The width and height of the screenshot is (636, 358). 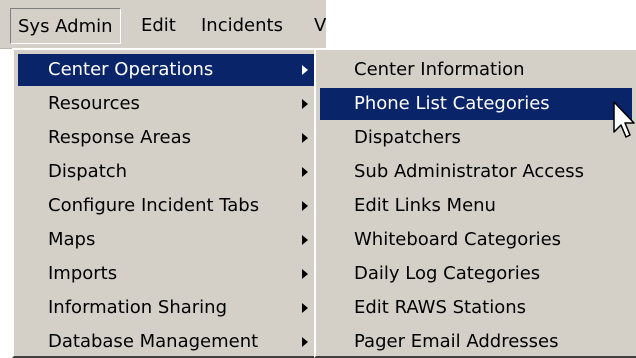 I want to click on menu-view-clipped: V, so click(x=320, y=26).